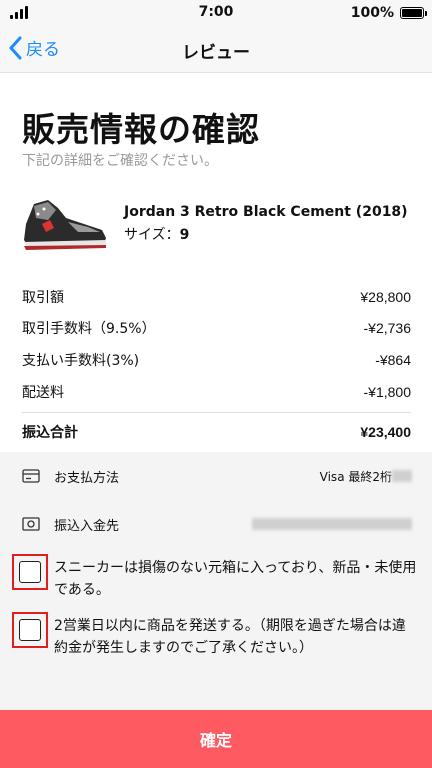 The image size is (432, 768). I want to click on nav-bar: 戻る レビュー, so click(216, 49).